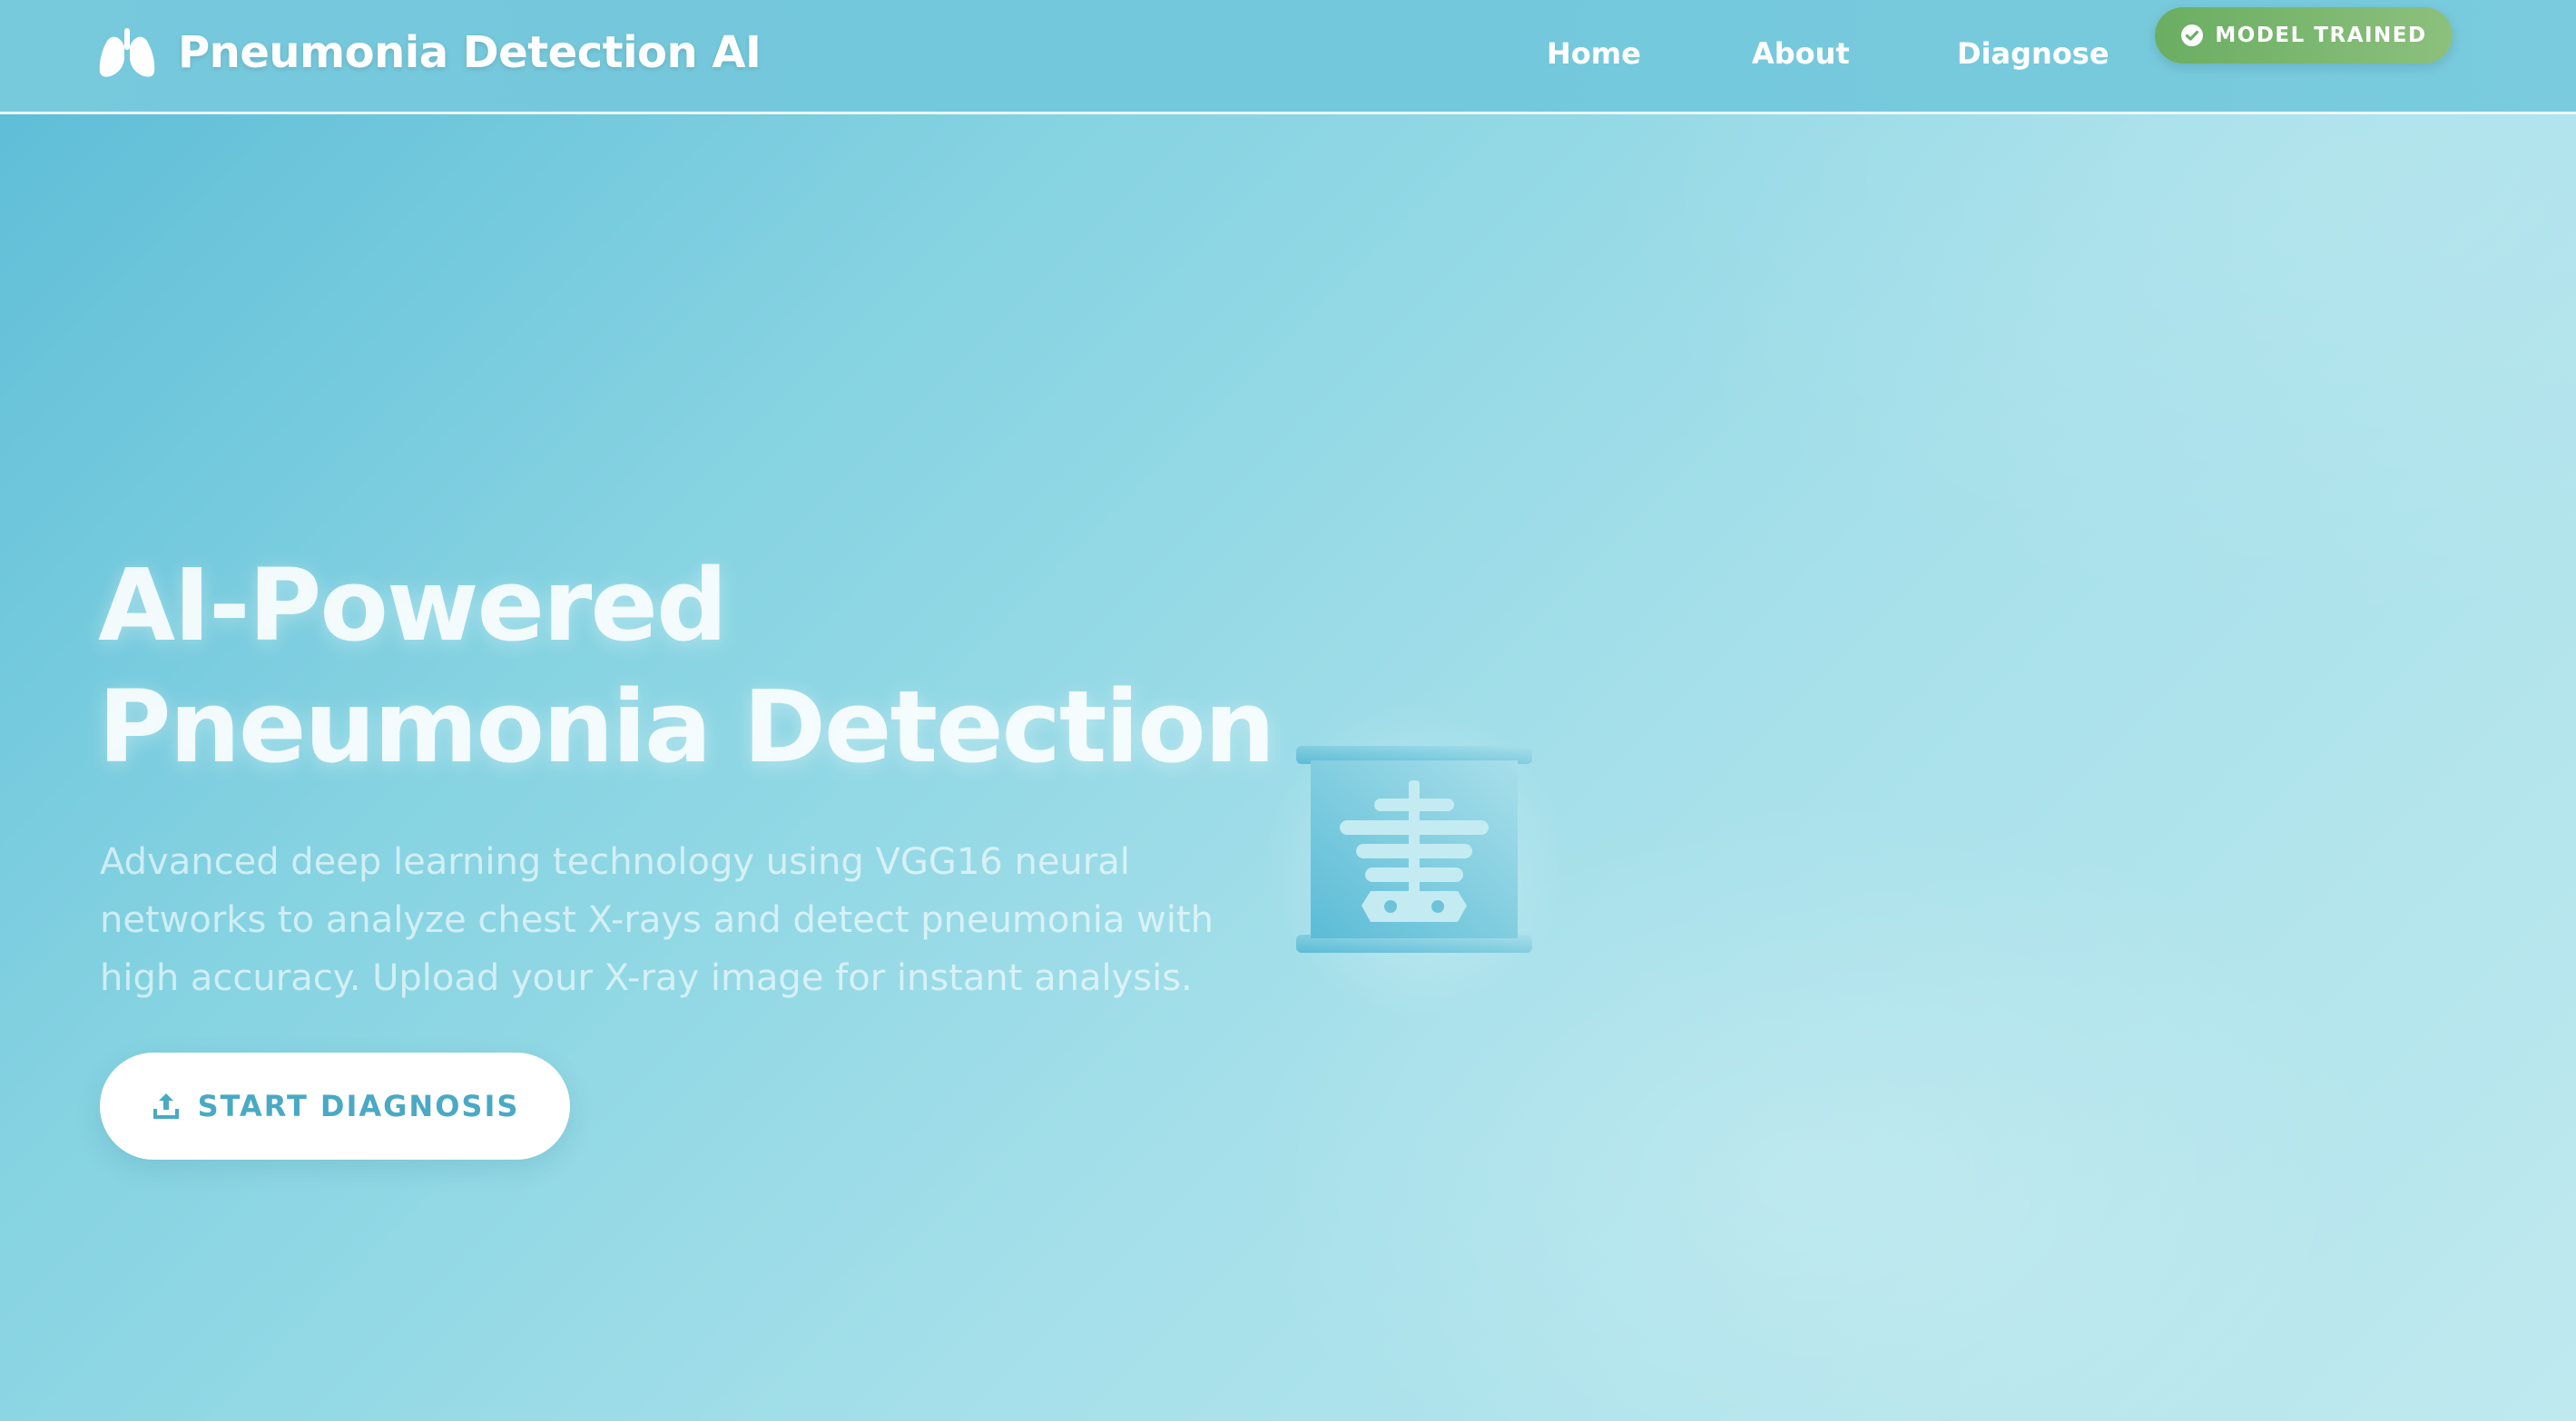 The image size is (2576, 1421). I want to click on start-diagnosis-label: START DIAGNOSIS, so click(358, 1106).